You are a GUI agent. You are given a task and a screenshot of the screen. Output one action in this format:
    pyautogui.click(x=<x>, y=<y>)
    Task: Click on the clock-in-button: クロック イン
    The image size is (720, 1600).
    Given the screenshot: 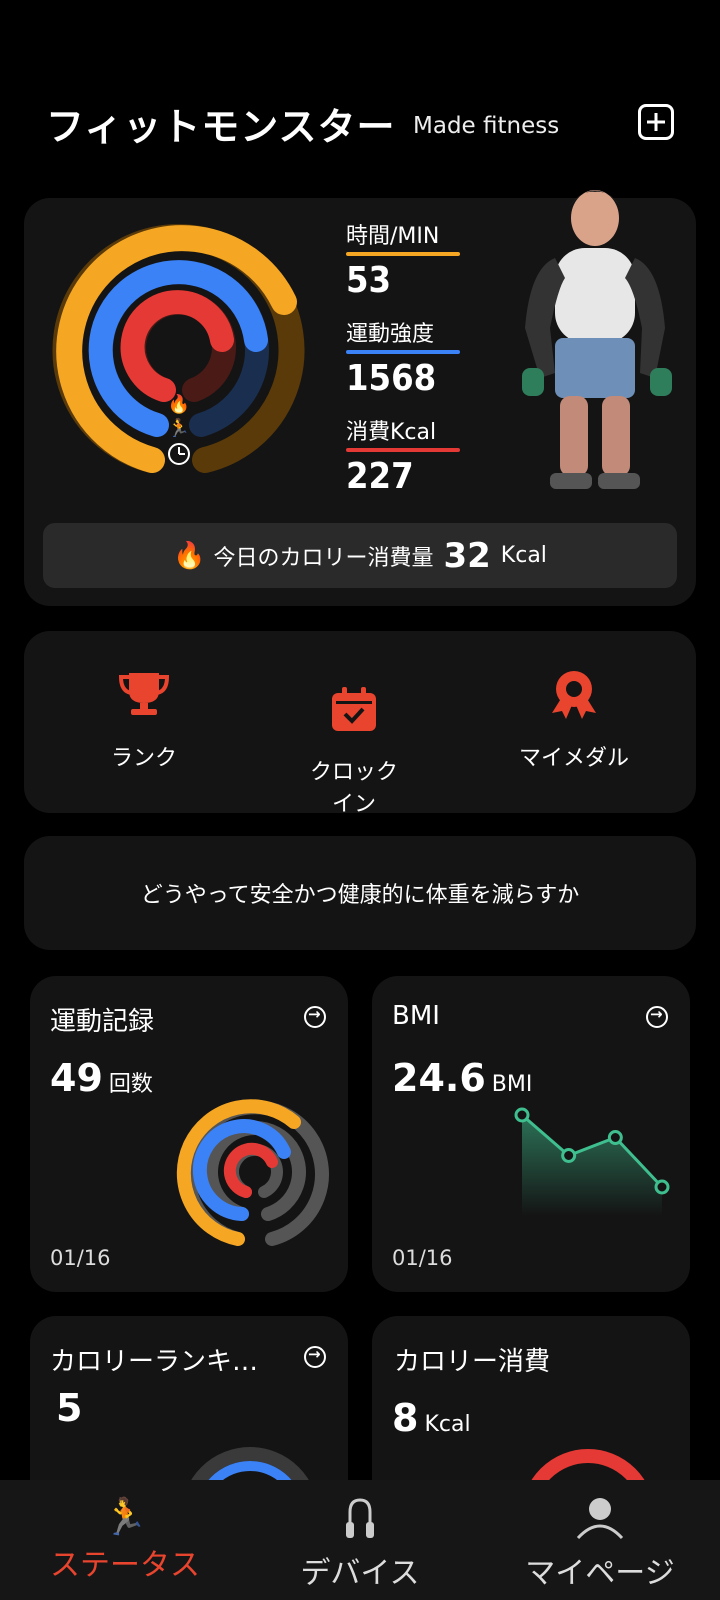 What is the action you would take?
    pyautogui.click(x=354, y=753)
    